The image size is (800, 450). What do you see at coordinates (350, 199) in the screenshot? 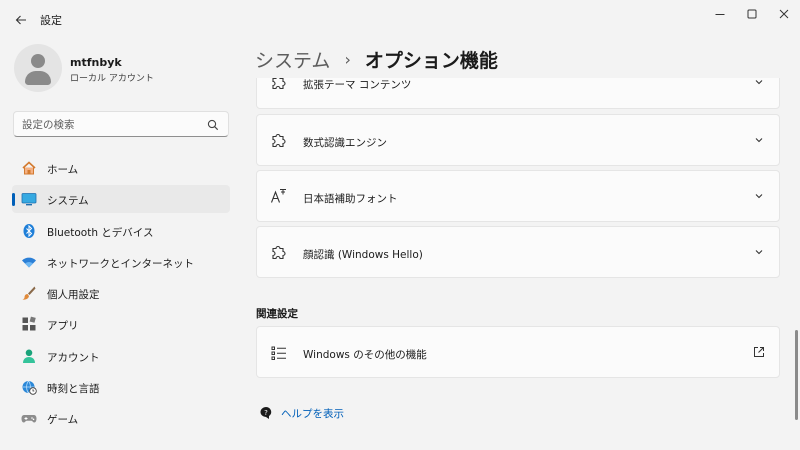
I see `feature-label: 日本語補助フォント` at bounding box center [350, 199].